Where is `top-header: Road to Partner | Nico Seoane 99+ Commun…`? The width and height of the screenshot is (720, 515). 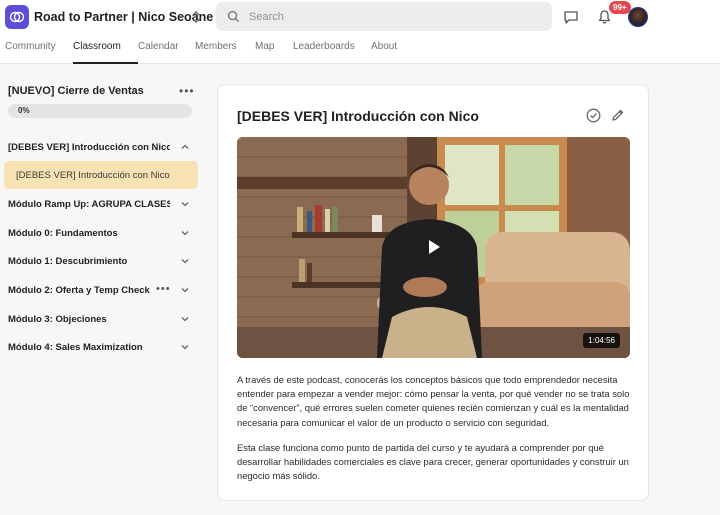 top-header: Road to Partner | Nico Seoane 99+ Commun… is located at coordinates (360, 32).